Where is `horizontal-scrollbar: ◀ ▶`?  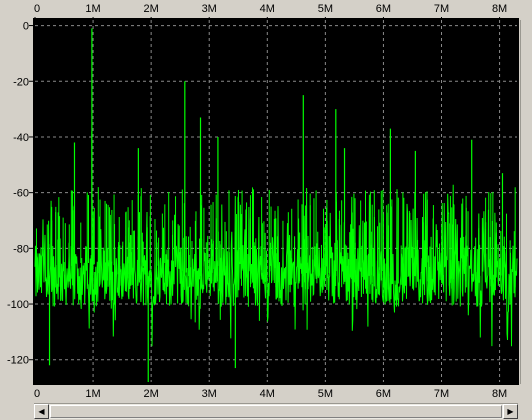
horizontal-scrollbar: ◀ ▶ is located at coordinates (276, 411).